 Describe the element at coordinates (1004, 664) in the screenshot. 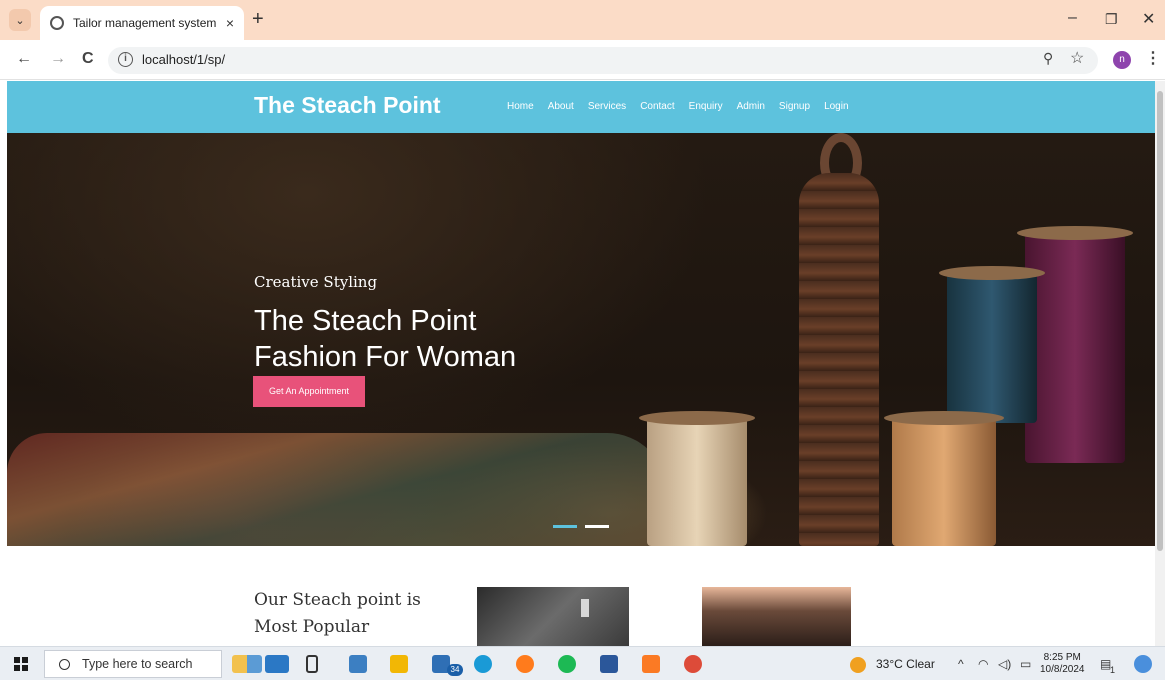

I see `volume-icon: ◁)` at that location.